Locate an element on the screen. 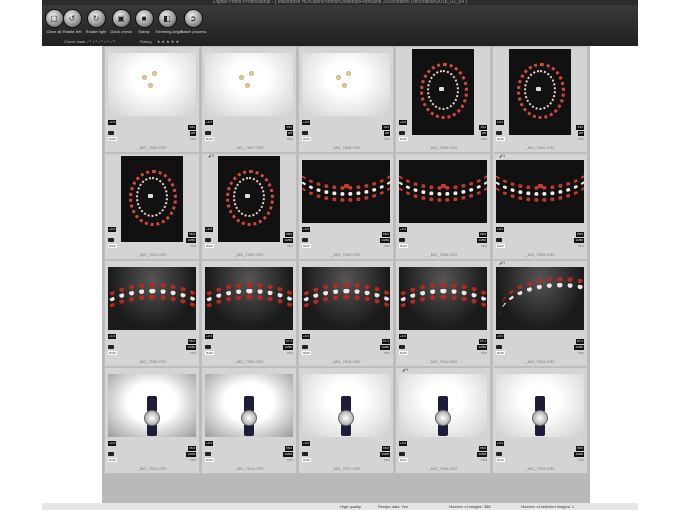  trimming-angle-label: Trimming Angle is located at coordinates (169, 31).